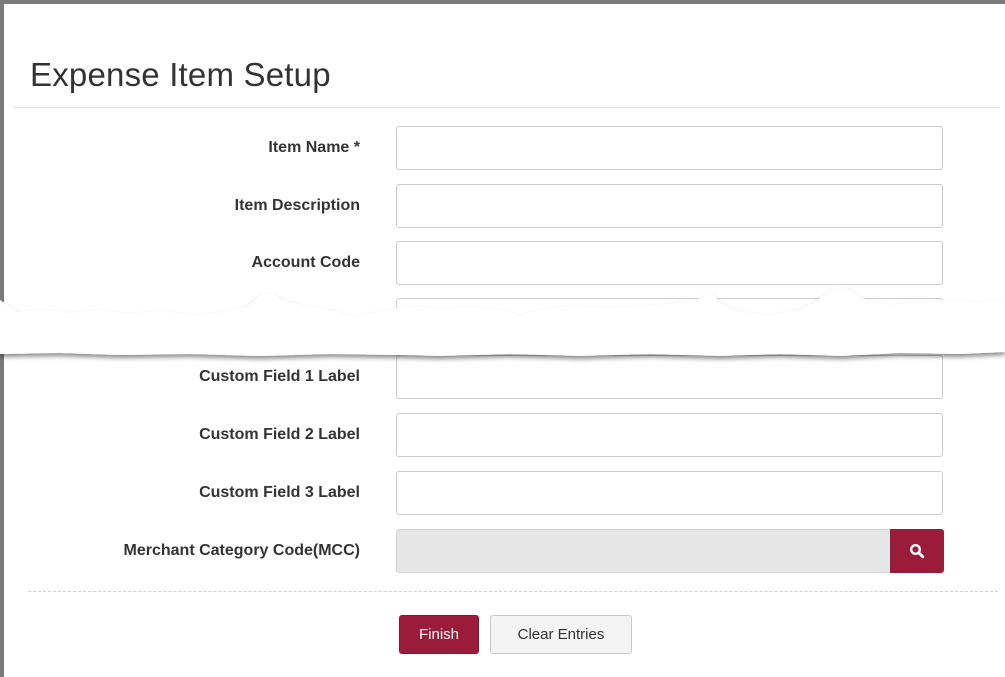 The height and width of the screenshot is (677, 1005). I want to click on custom-field-1-label: Custom Field 1 Label, so click(279, 376).